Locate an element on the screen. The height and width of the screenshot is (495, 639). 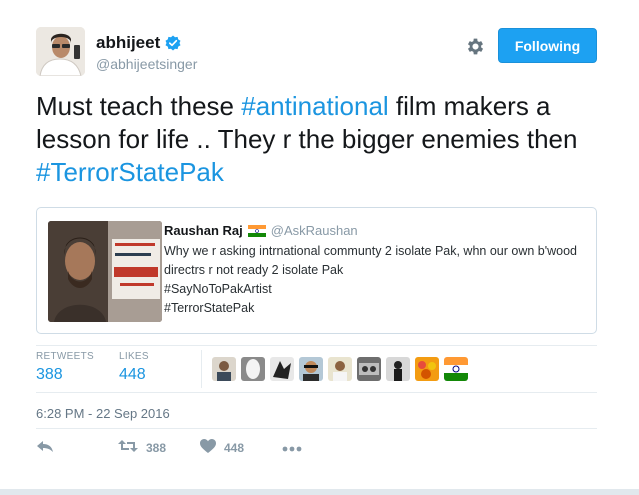
likes-label: LIKES is located at coordinates (134, 356).